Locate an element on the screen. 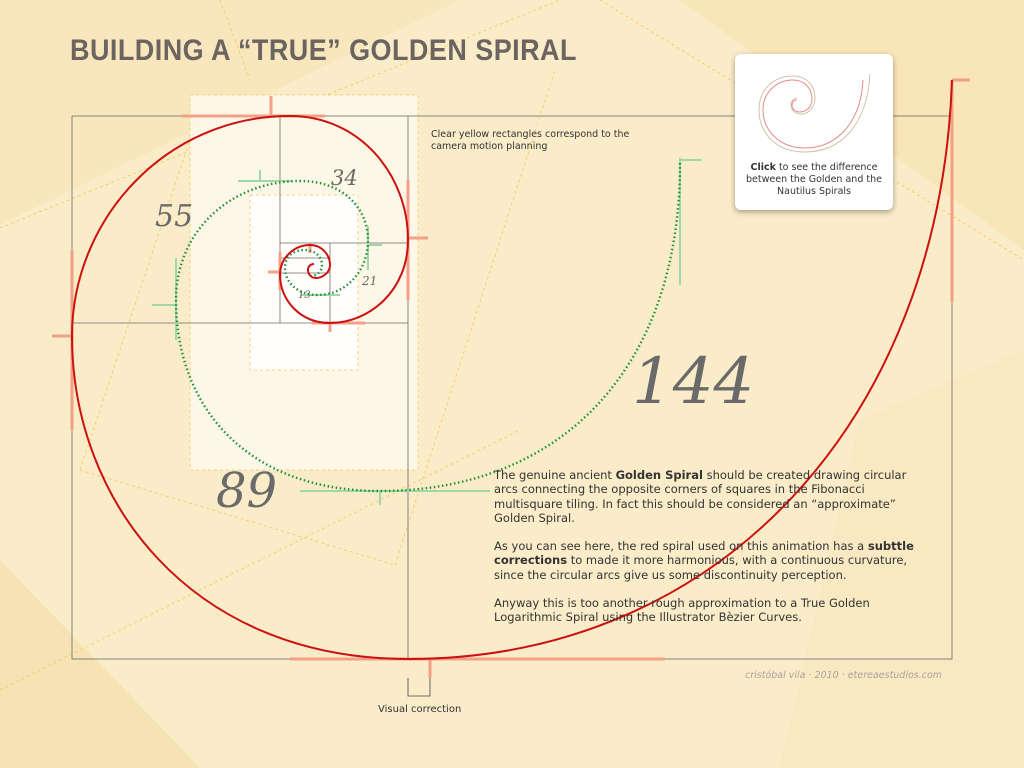  spiral-comparison-thumbnail-icon is located at coordinates (814, 113).